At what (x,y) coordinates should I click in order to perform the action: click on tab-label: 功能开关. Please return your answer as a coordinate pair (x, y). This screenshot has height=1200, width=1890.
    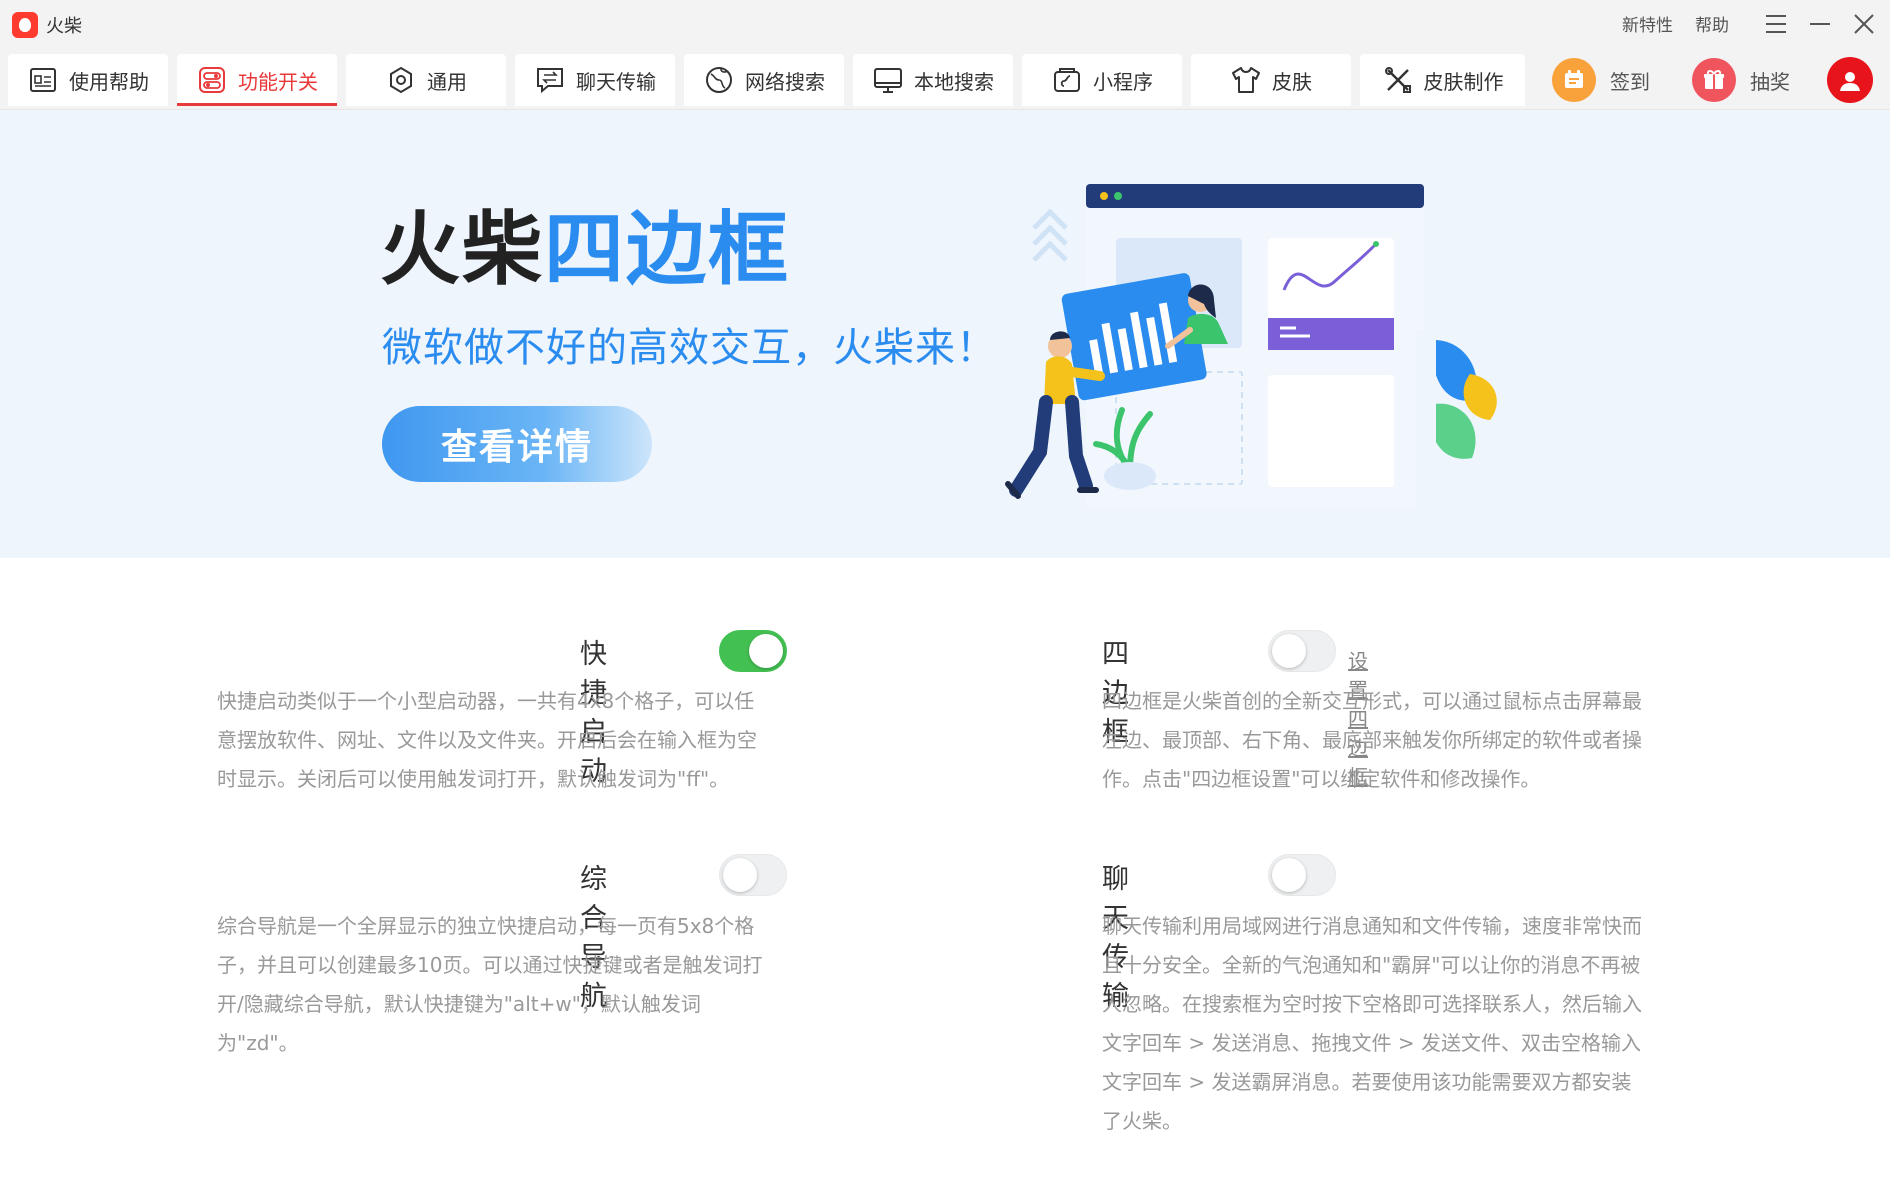
    Looking at the image, I should click on (278, 81).